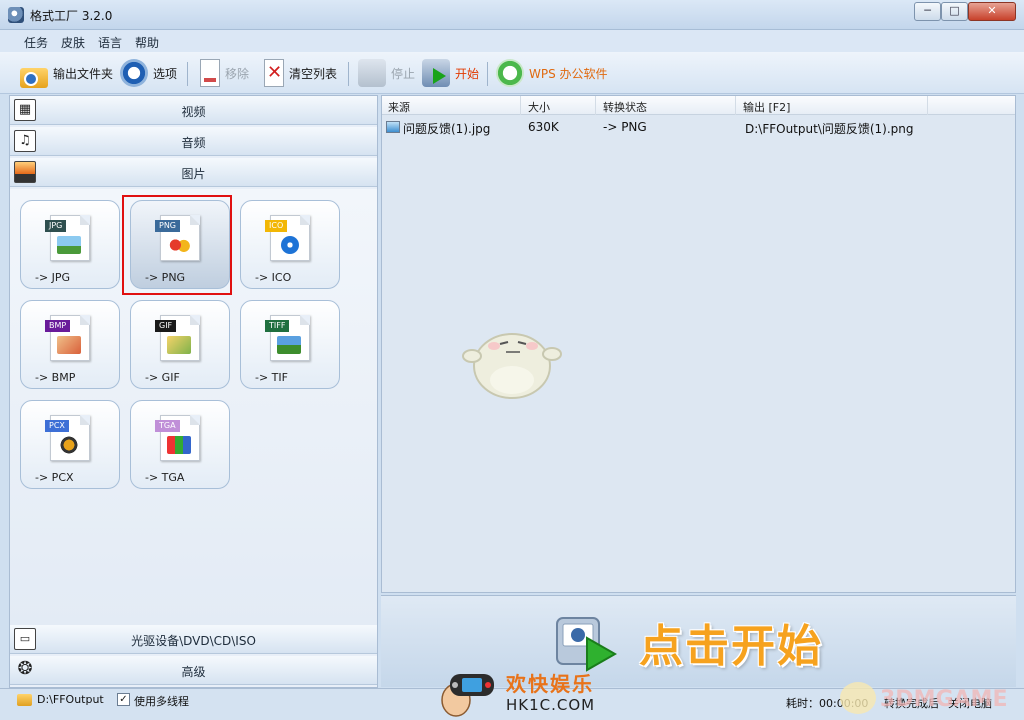 Image resolution: width=1024 pixels, height=720 pixels. What do you see at coordinates (161, 701) in the screenshot?
I see `multithread-label: 使用多线程` at bounding box center [161, 701].